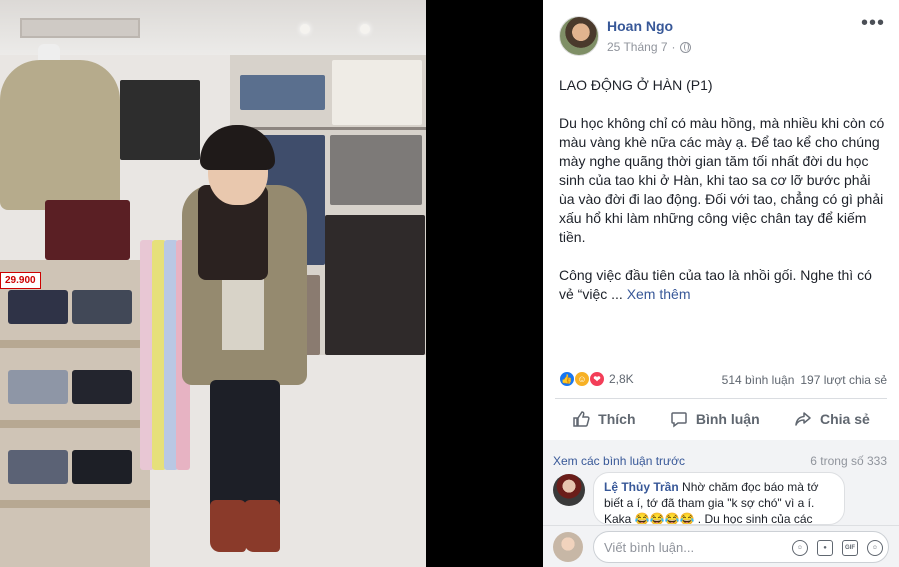 This screenshot has height=567, width=899. Describe the element at coordinates (619, 461) in the screenshot. I see `view-previous-comments-link: Xem các bình luận trước` at that location.